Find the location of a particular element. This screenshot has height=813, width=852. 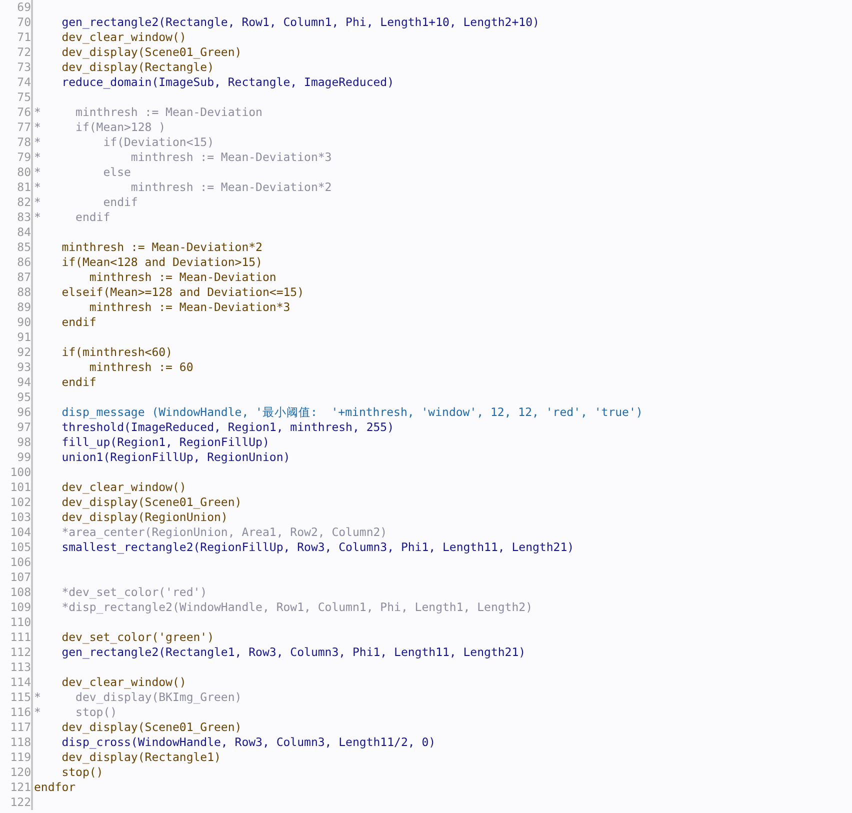

line-number: 100 is located at coordinates (16, 472).